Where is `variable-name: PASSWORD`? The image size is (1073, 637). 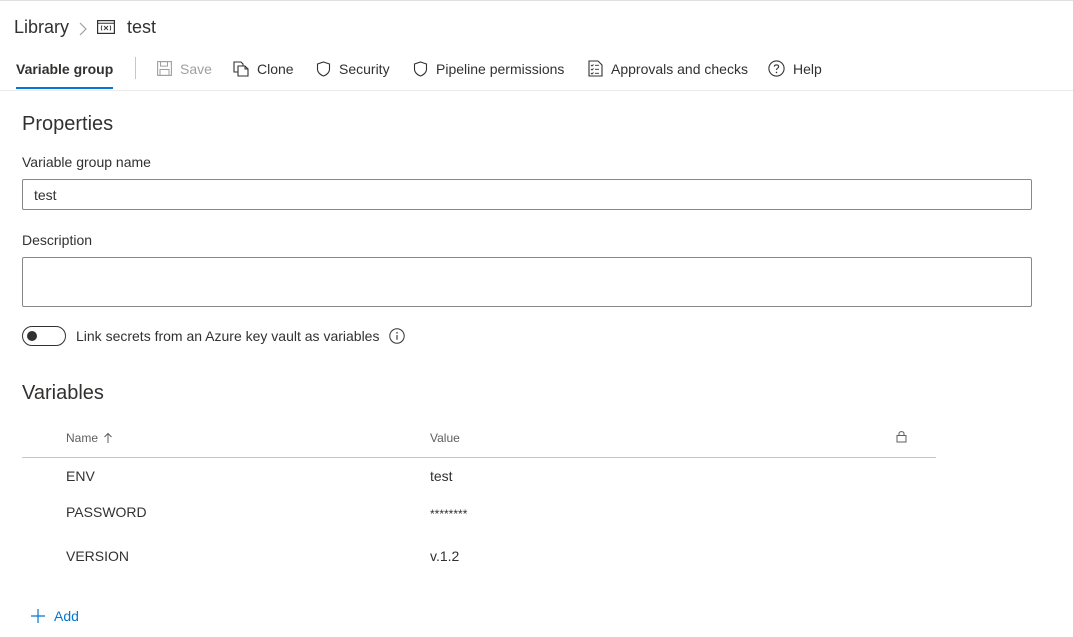
variable-name: PASSWORD is located at coordinates (106, 512).